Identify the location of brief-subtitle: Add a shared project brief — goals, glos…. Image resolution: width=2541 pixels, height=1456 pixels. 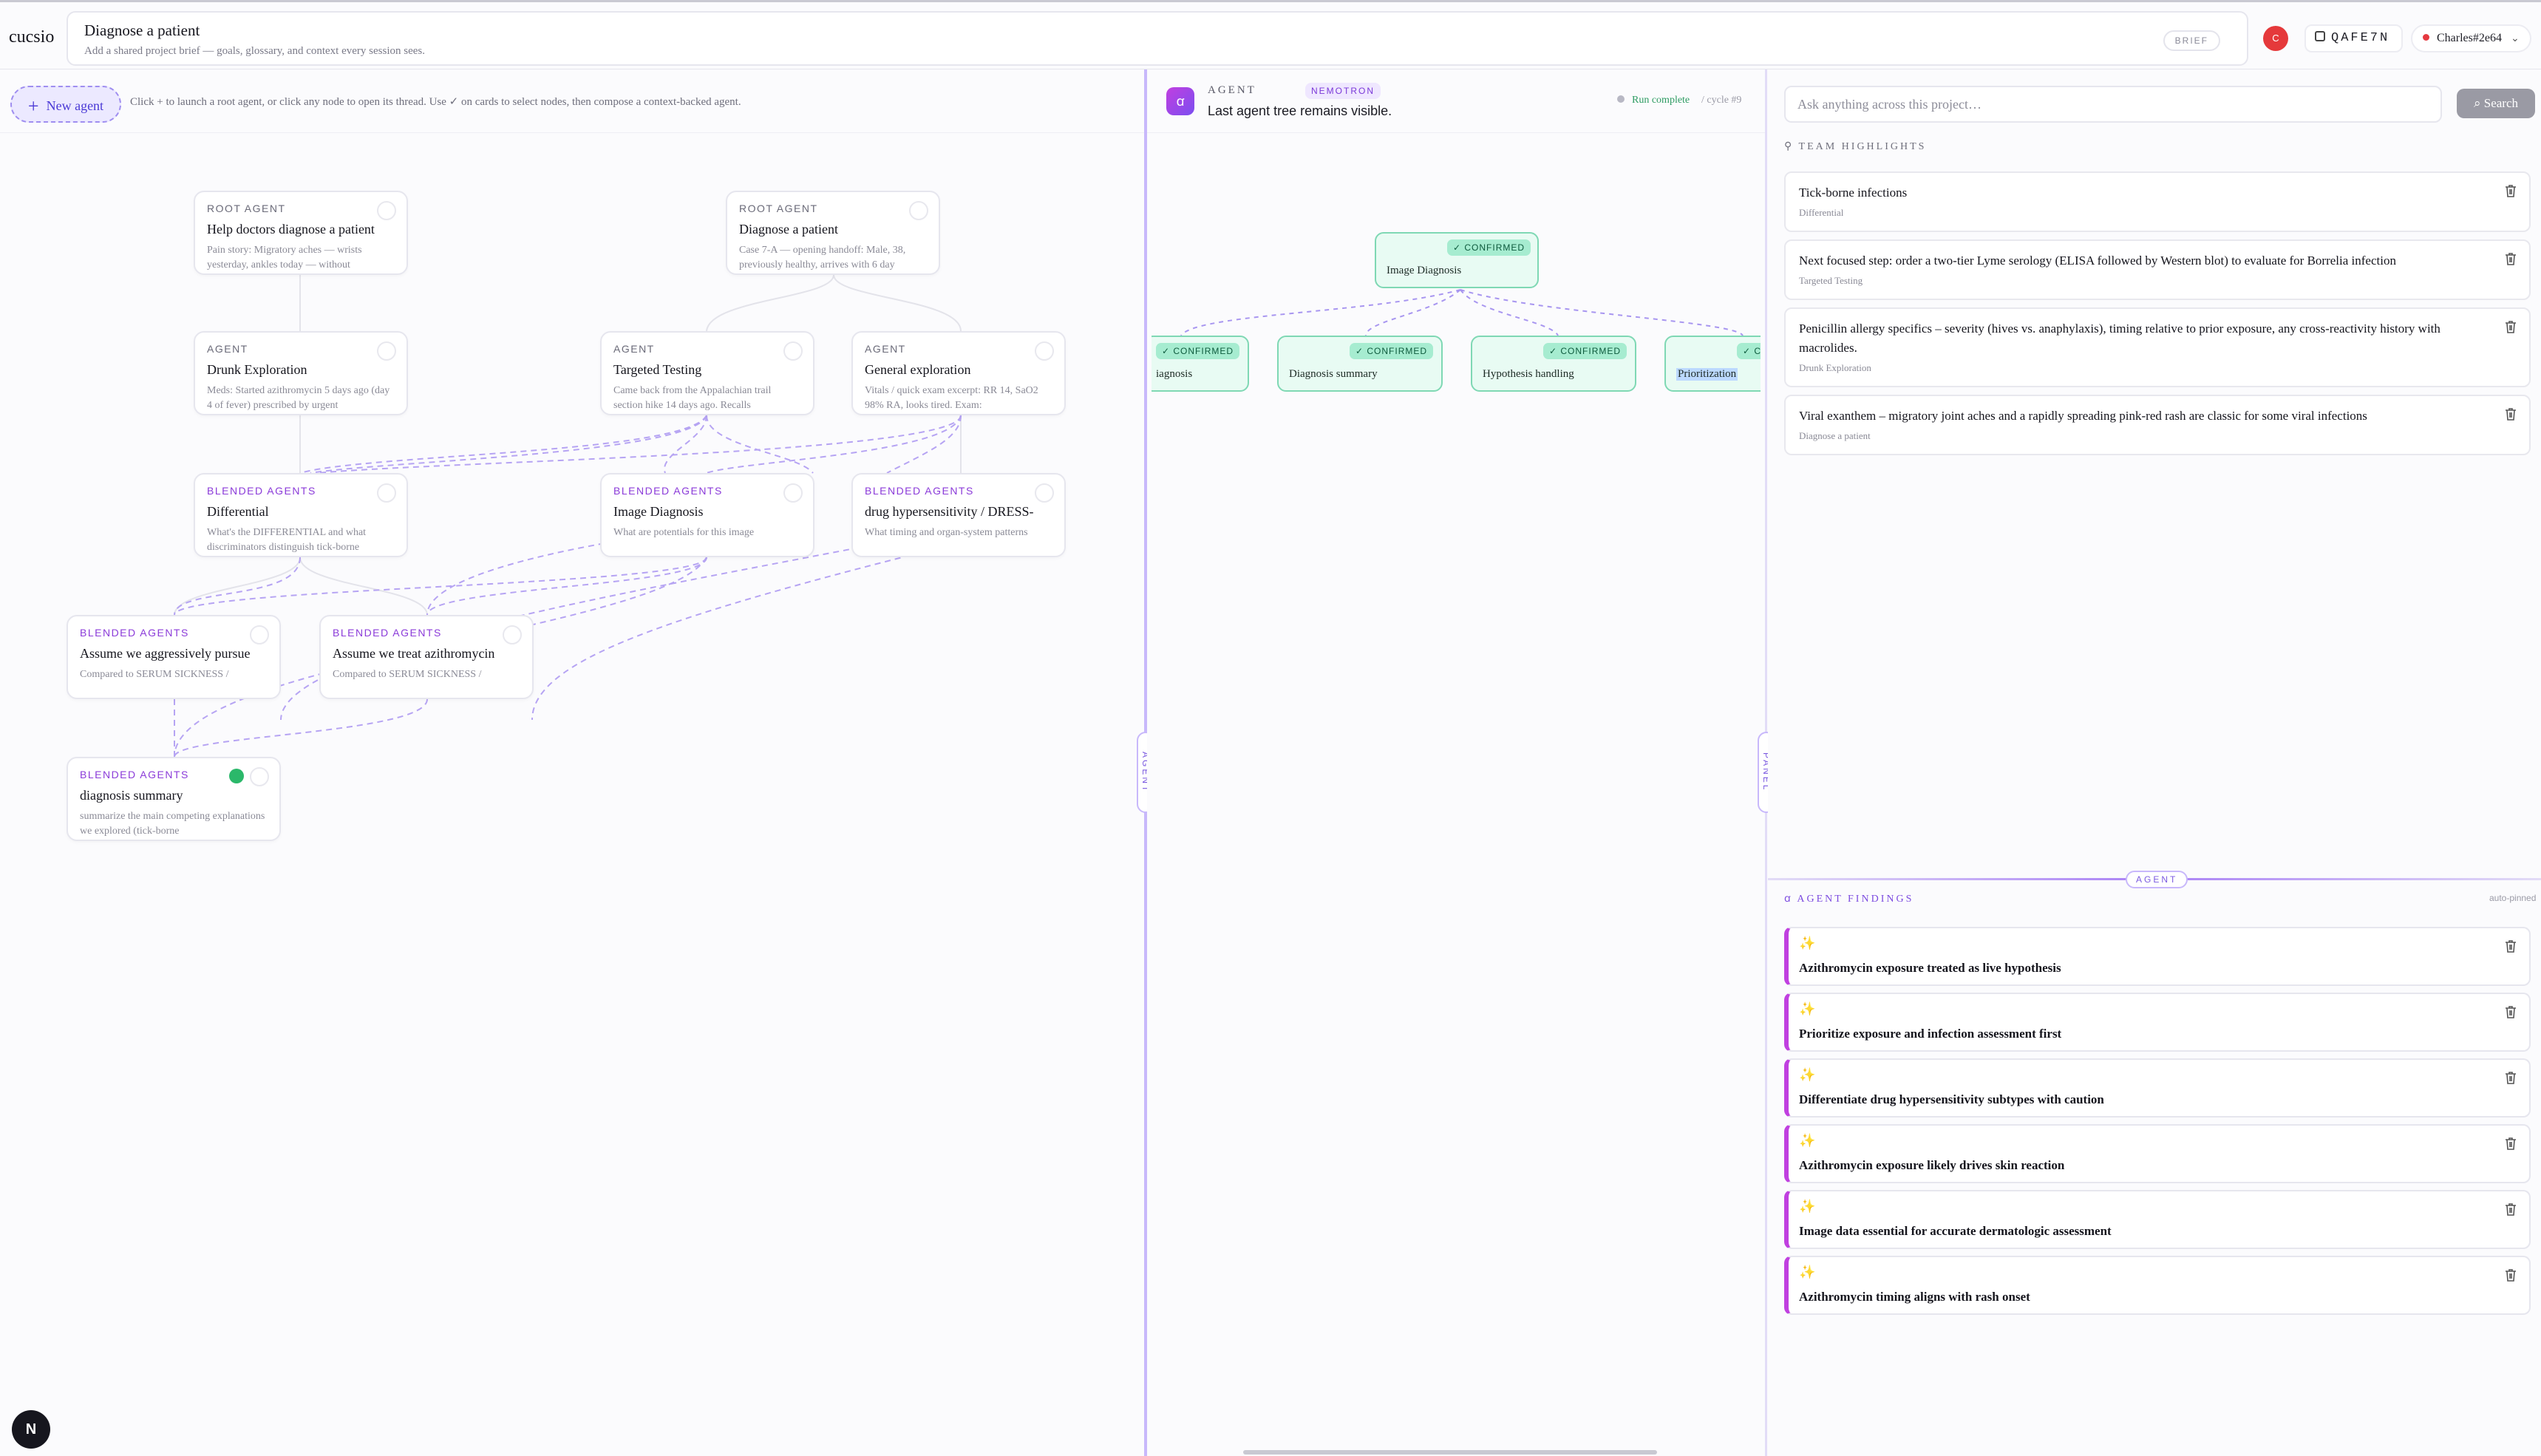
(255, 51).